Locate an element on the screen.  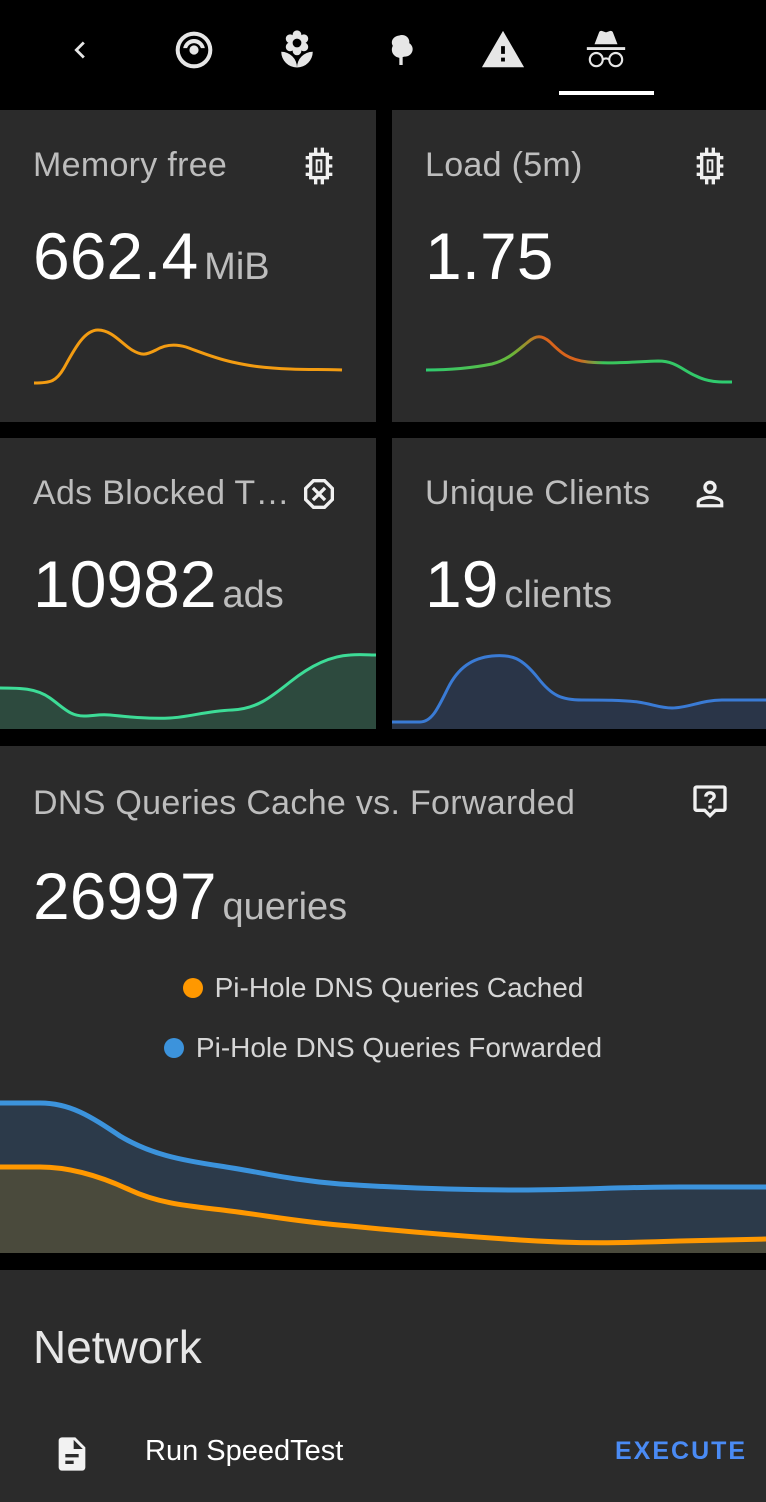
tab-pihole is located at coordinates (606, 50).